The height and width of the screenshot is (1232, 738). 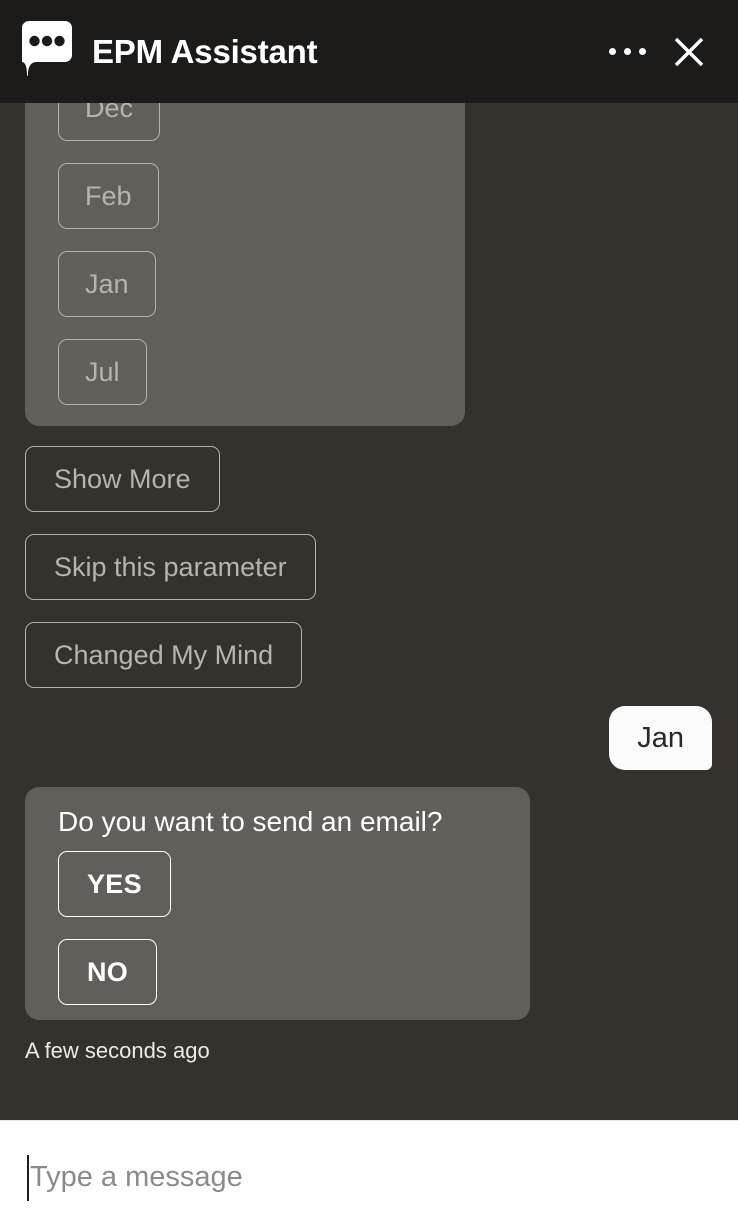 I want to click on composer-inner, so click(x=369, y=1176).